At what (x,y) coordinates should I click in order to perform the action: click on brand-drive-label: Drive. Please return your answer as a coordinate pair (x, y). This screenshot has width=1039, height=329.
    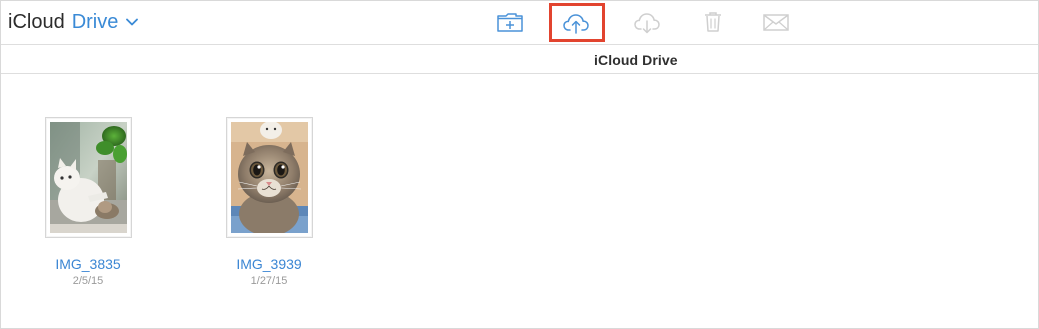
    Looking at the image, I should click on (95, 22).